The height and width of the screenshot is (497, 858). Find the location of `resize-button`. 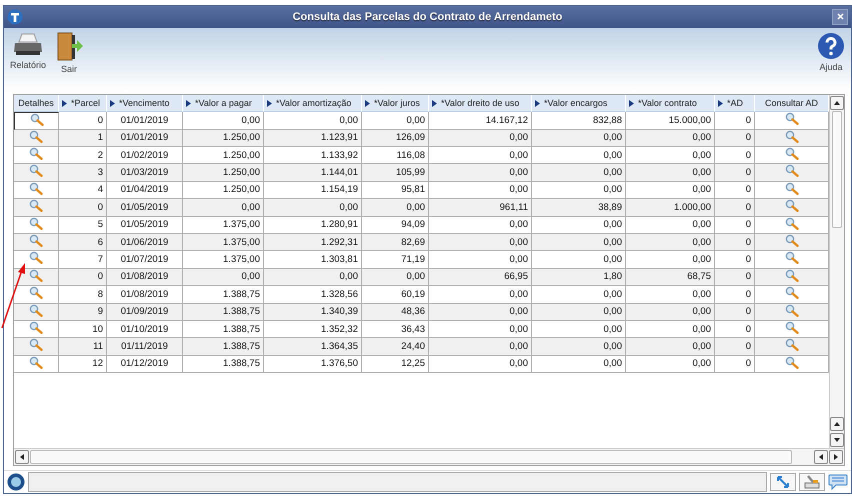

resize-button is located at coordinates (783, 482).